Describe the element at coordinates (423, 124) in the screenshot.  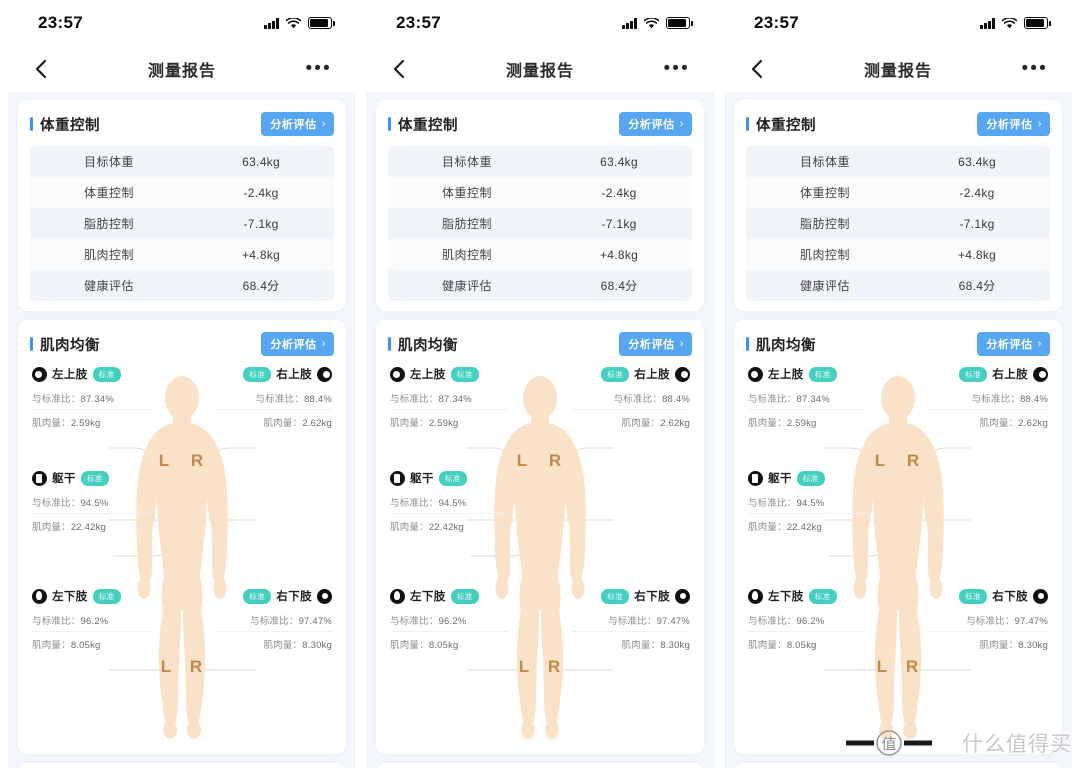
I see `weight-control-title-group: 体重控制` at that location.